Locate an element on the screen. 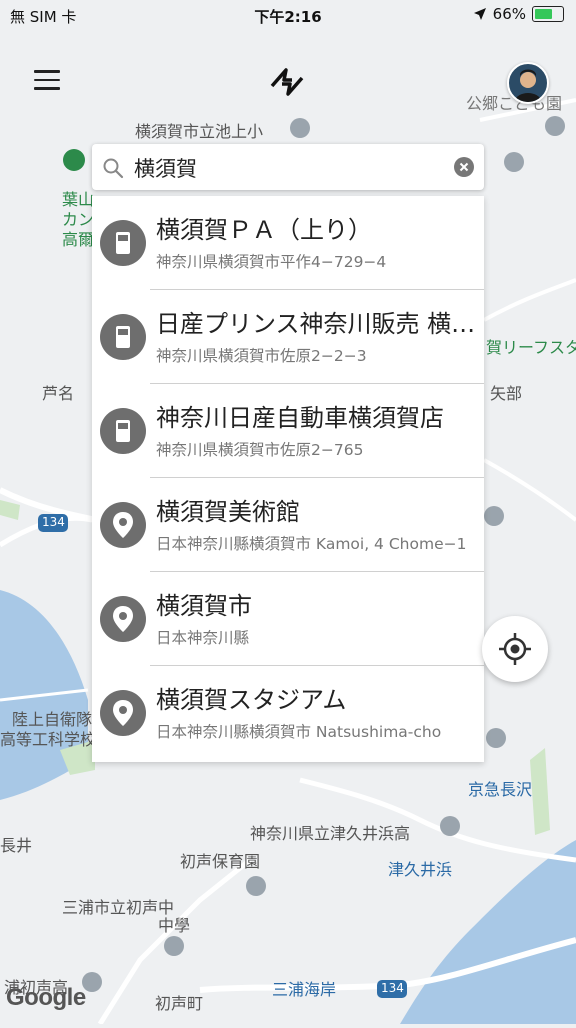 Image resolution: width=576 pixels, height=1028 pixels. map-label-tsukuihama-station: 津久井浜 is located at coordinates (420, 869).